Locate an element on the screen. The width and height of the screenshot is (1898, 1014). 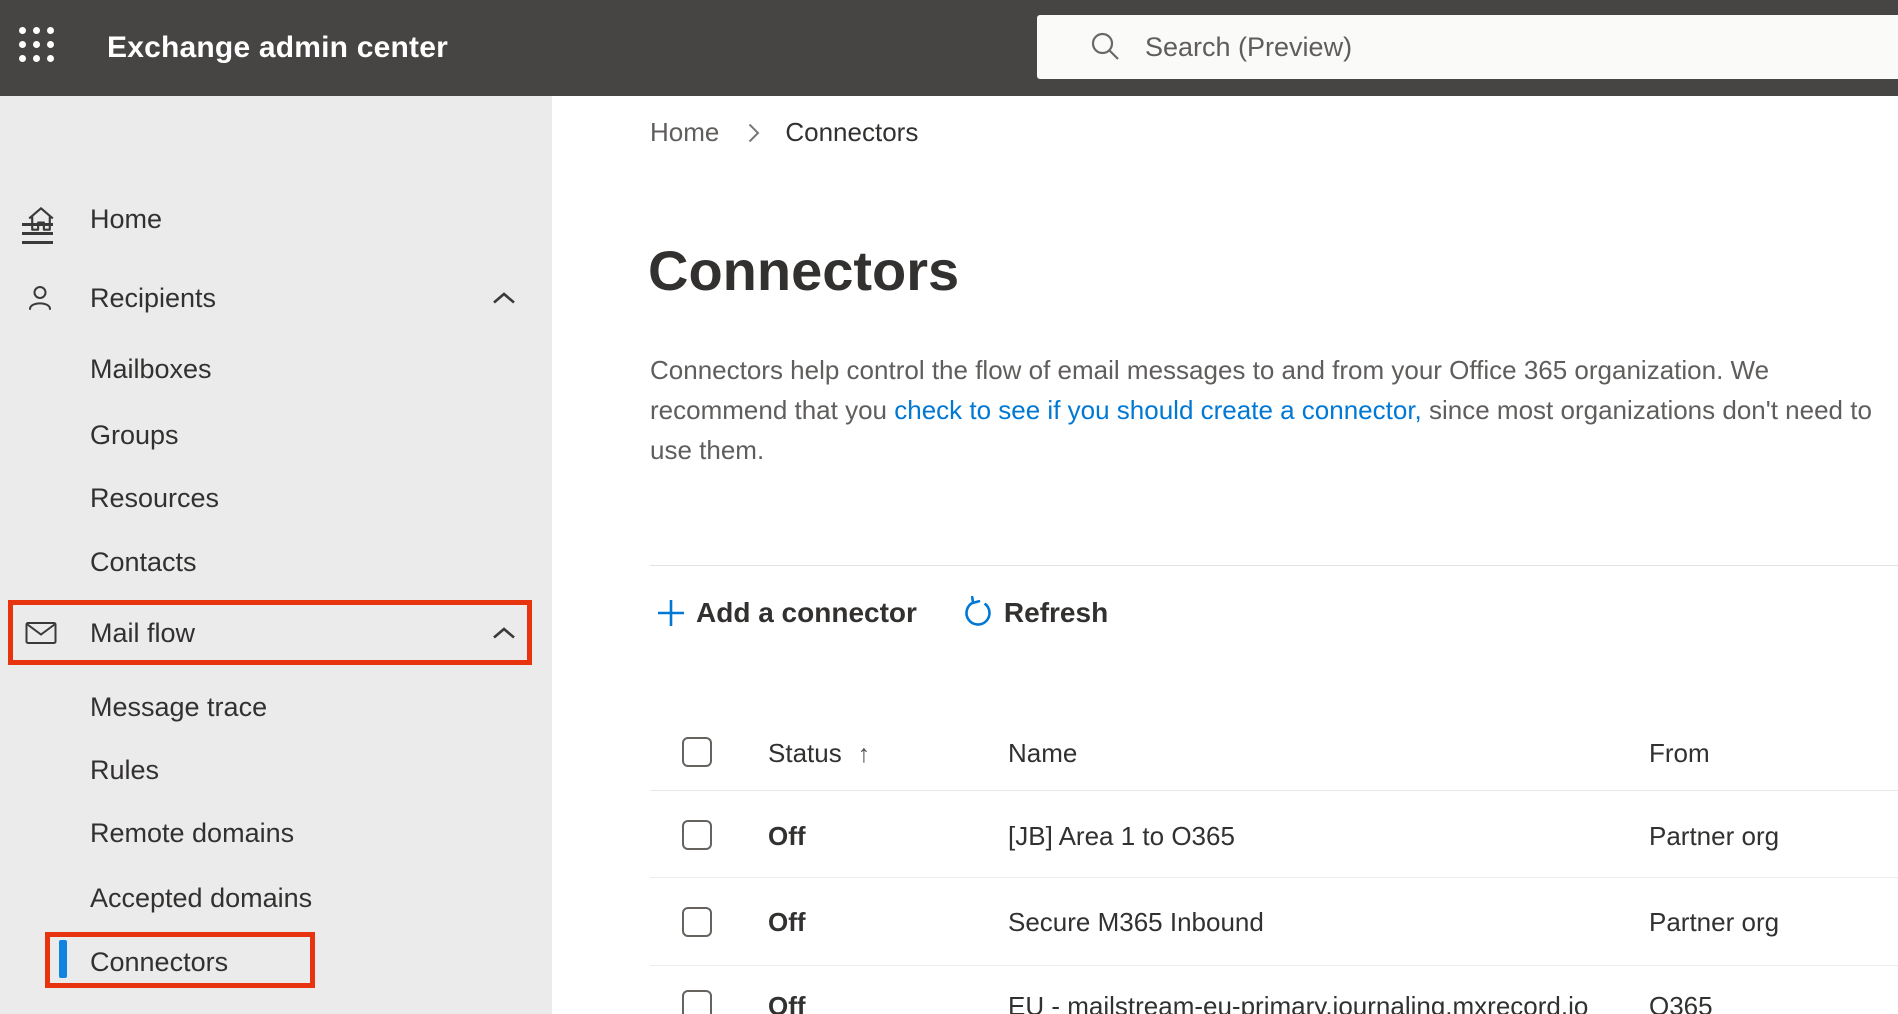
sidebar-item-label: Contacts is located at coordinates (143, 561).